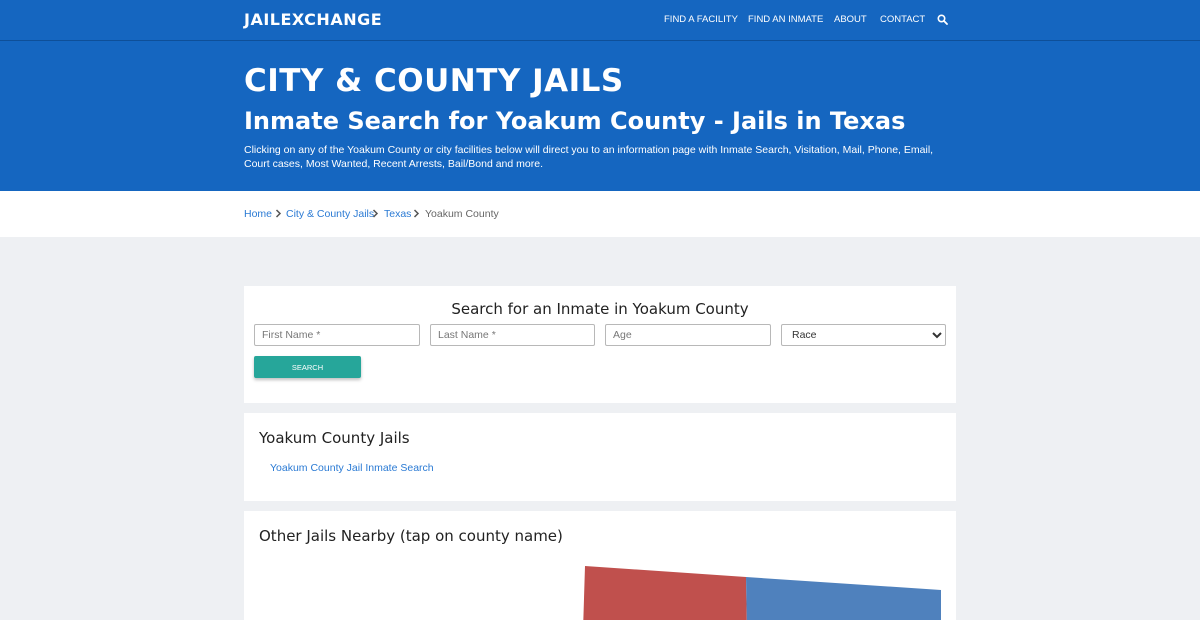 The height and width of the screenshot is (620, 1200). I want to click on first-name-input, so click(337, 335).